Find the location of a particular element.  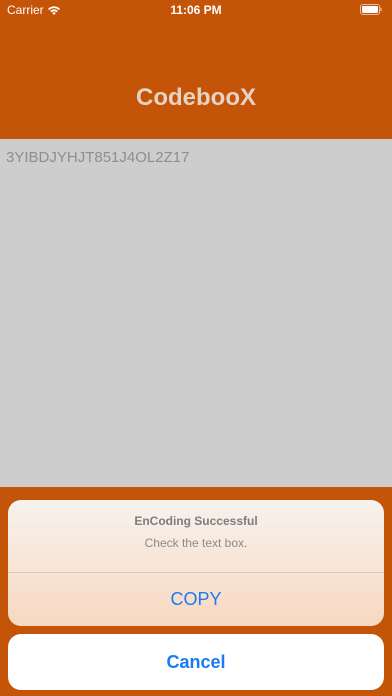

battery-icon is located at coordinates (371, 9).